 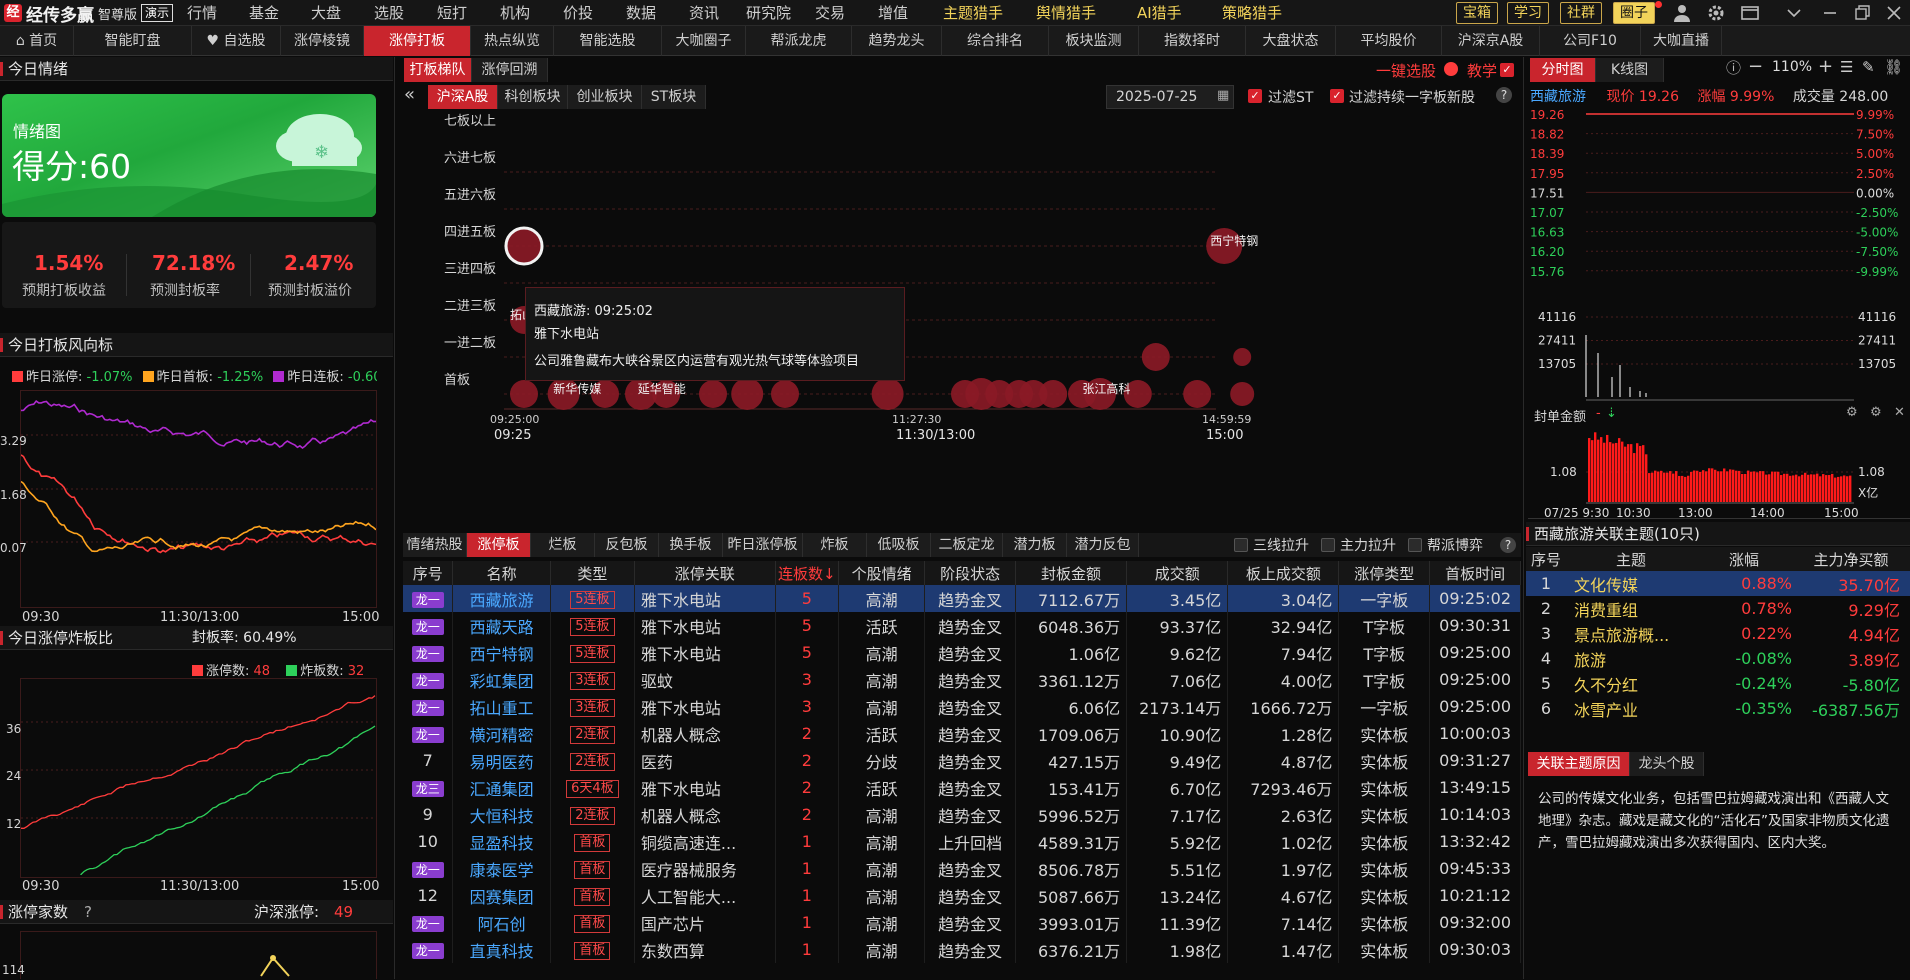 I want to click on col-header-3: 涨停关联, so click(x=705, y=573).